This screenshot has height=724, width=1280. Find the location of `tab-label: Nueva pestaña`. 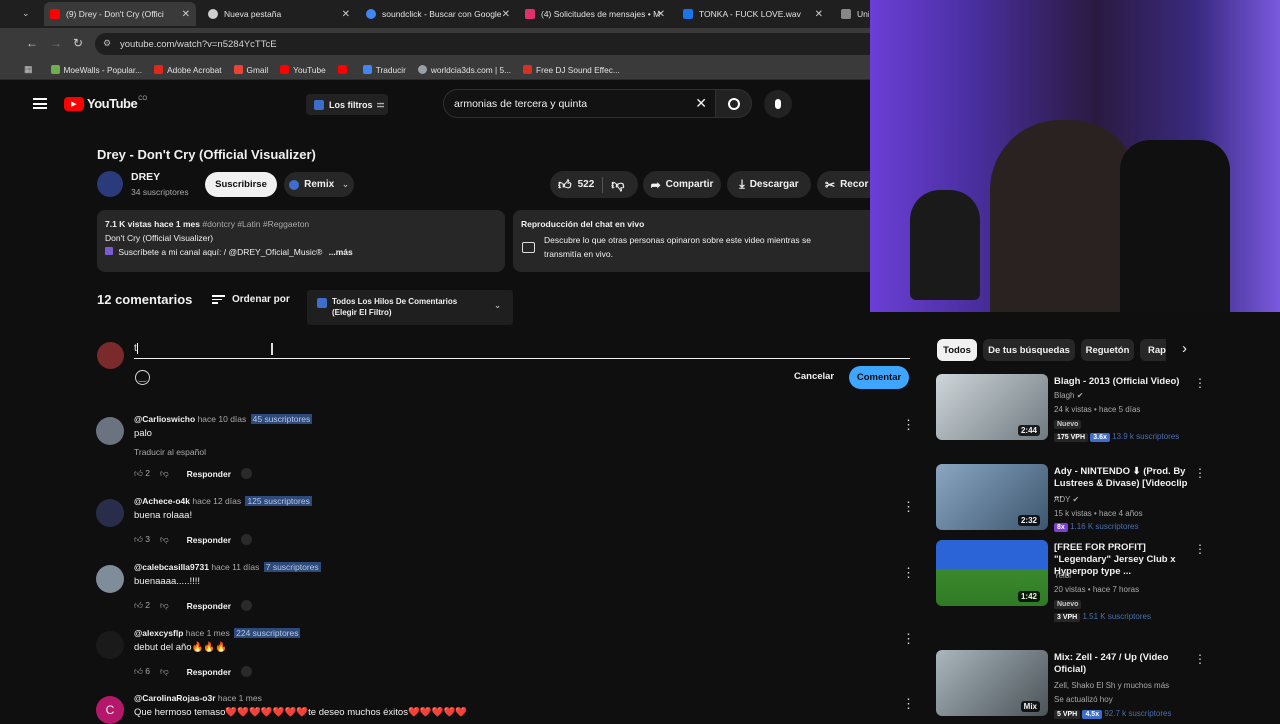

tab-label: Nueva pestaña is located at coordinates (253, 14).